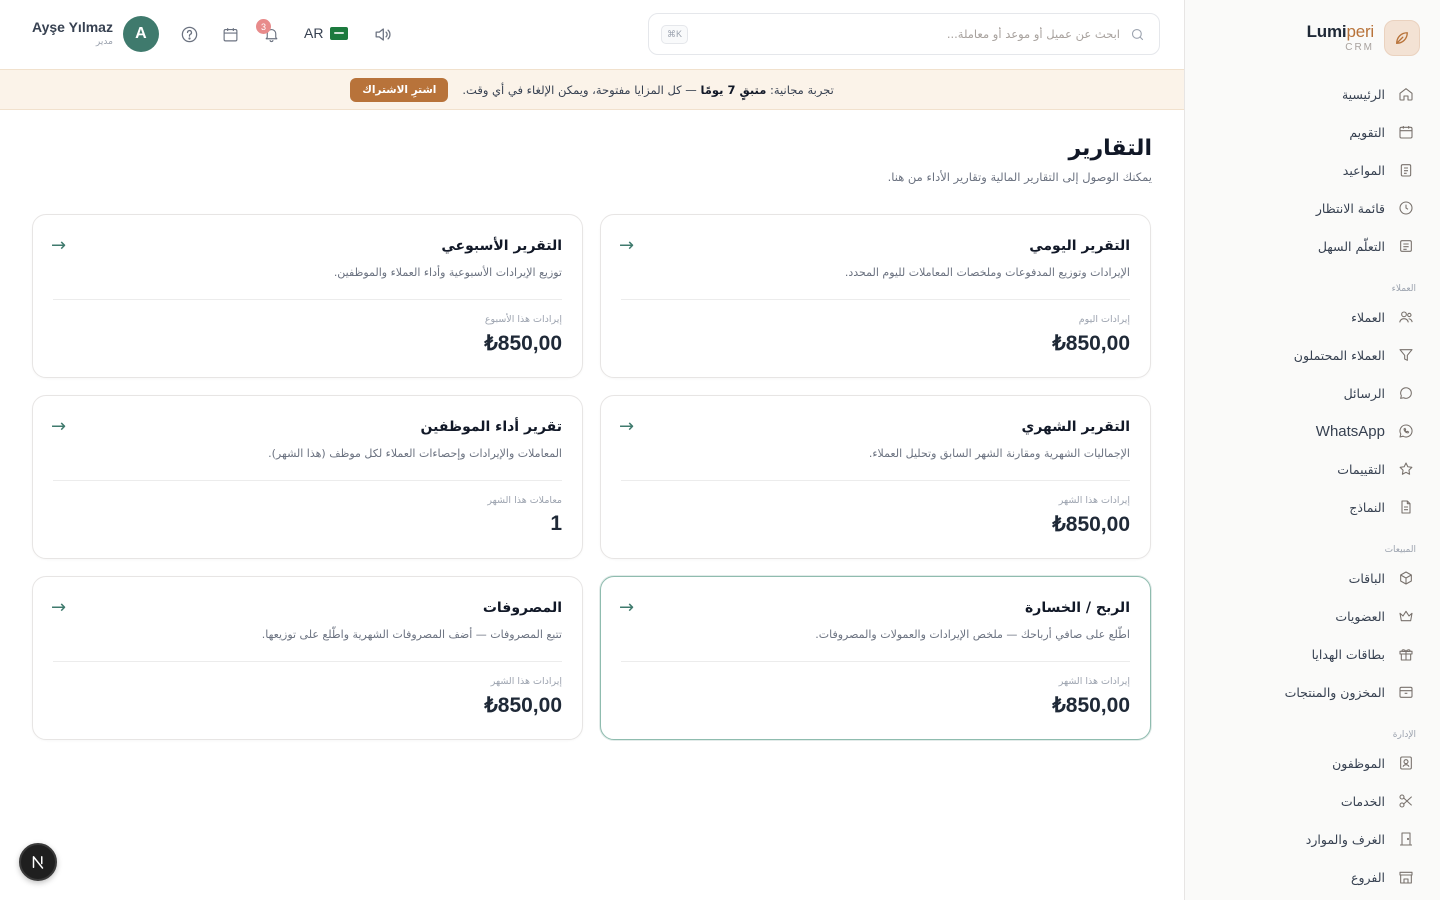 The height and width of the screenshot is (900, 1440). I want to click on staff-icon, so click(1405, 763).